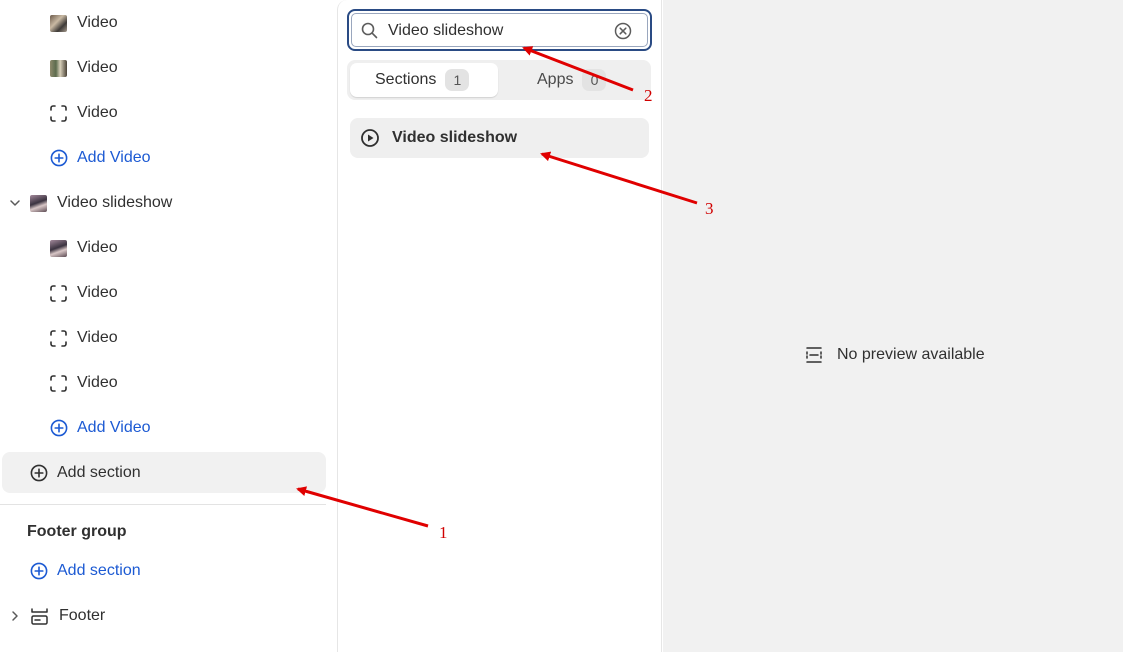  I want to click on tab-apps: Apps 0, so click(572, 80).